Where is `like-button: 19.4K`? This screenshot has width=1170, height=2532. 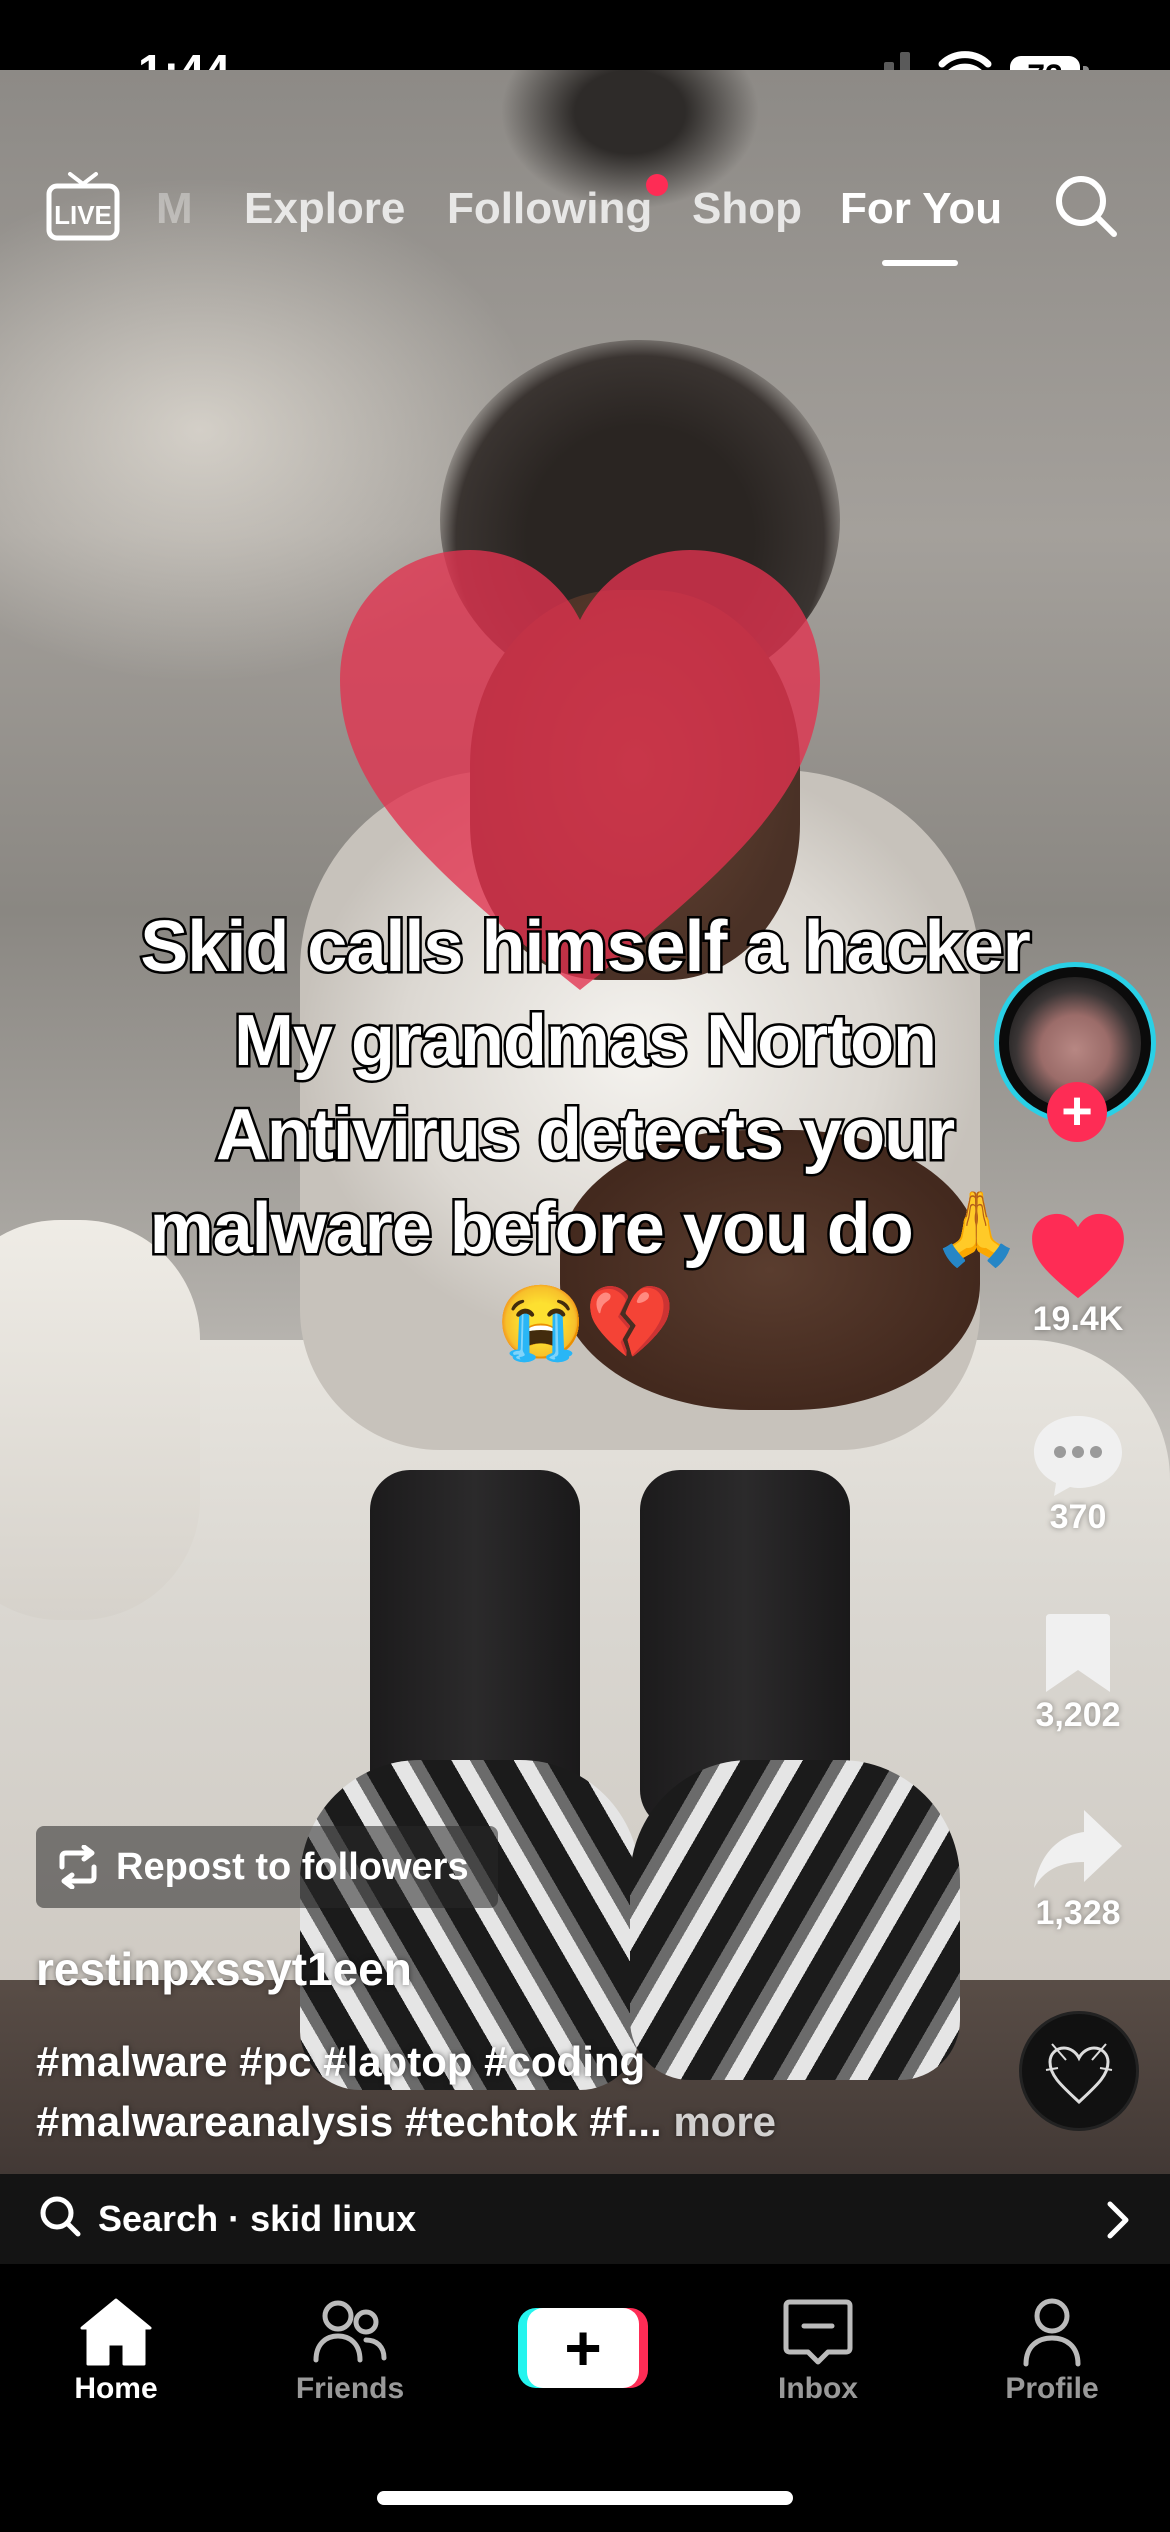 like-button: 19.4K is located at coordinates (1078, 1275).